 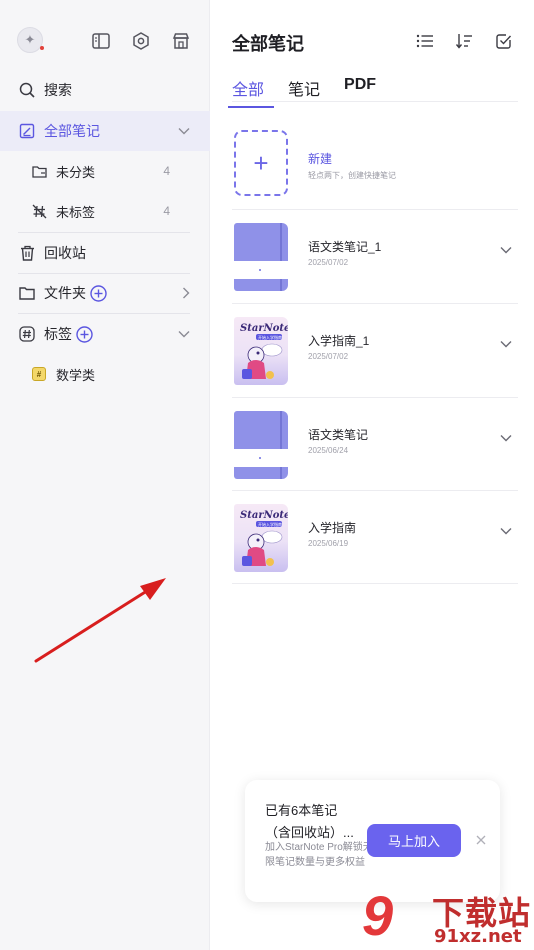 What do you see at coordinates (39, 374) in the screenshot?
I see `tag-badge-icon: #` at bounding box center [39, 374].